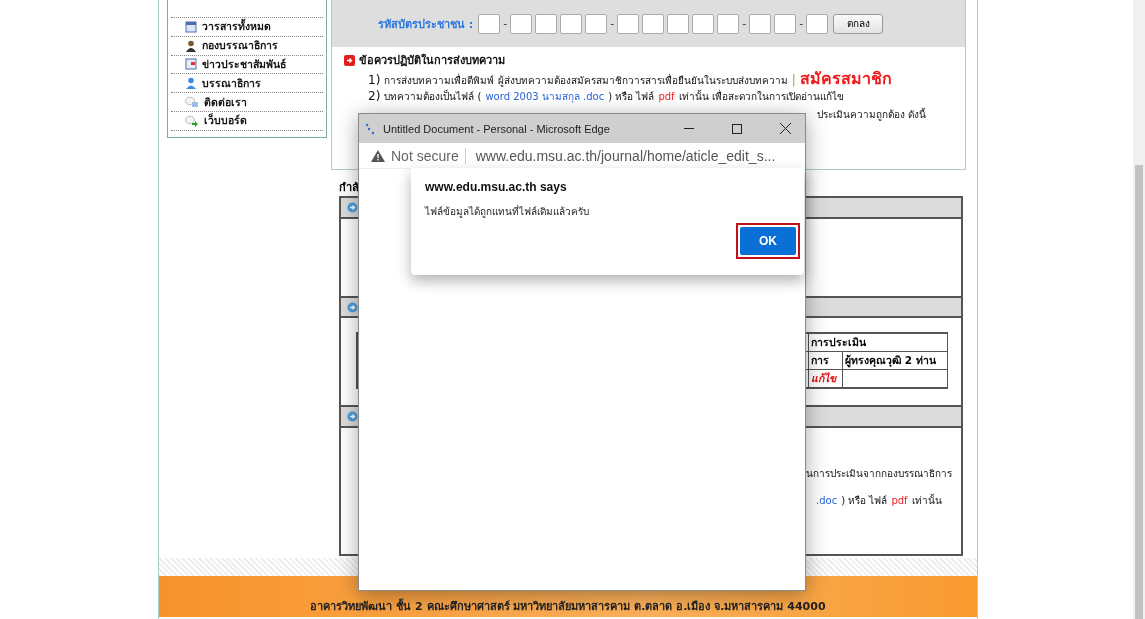 This screenshot has width=1145, height=619. I want to click on chat-arrow-icon, so click(192, 120).